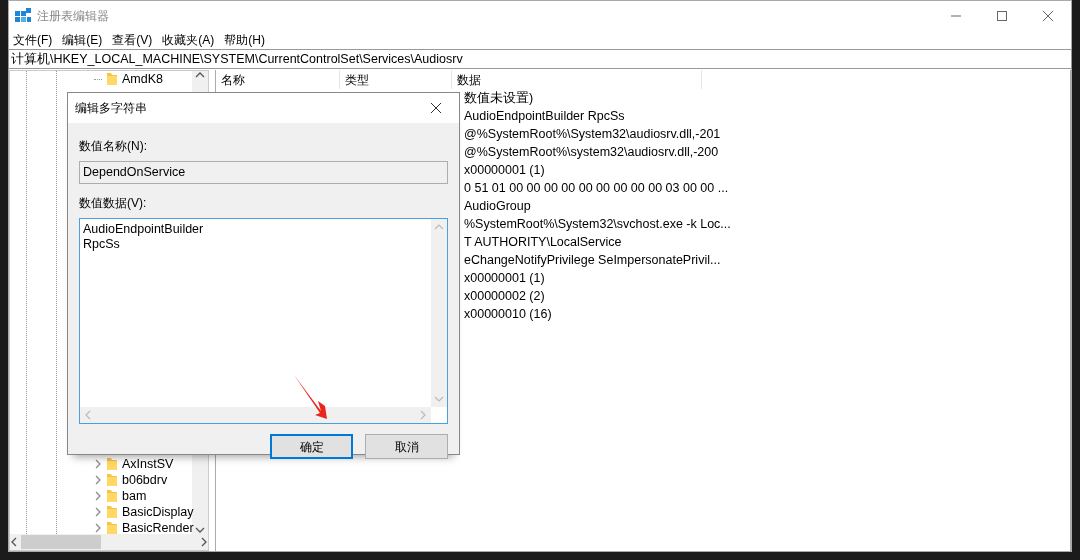  What do you see at coordinates (592, 134) in the screenshot?
I see `table-cell-text: @%SystemRoot%\System32\audiosrv.dll,-201` at bounding box center [592, 134].